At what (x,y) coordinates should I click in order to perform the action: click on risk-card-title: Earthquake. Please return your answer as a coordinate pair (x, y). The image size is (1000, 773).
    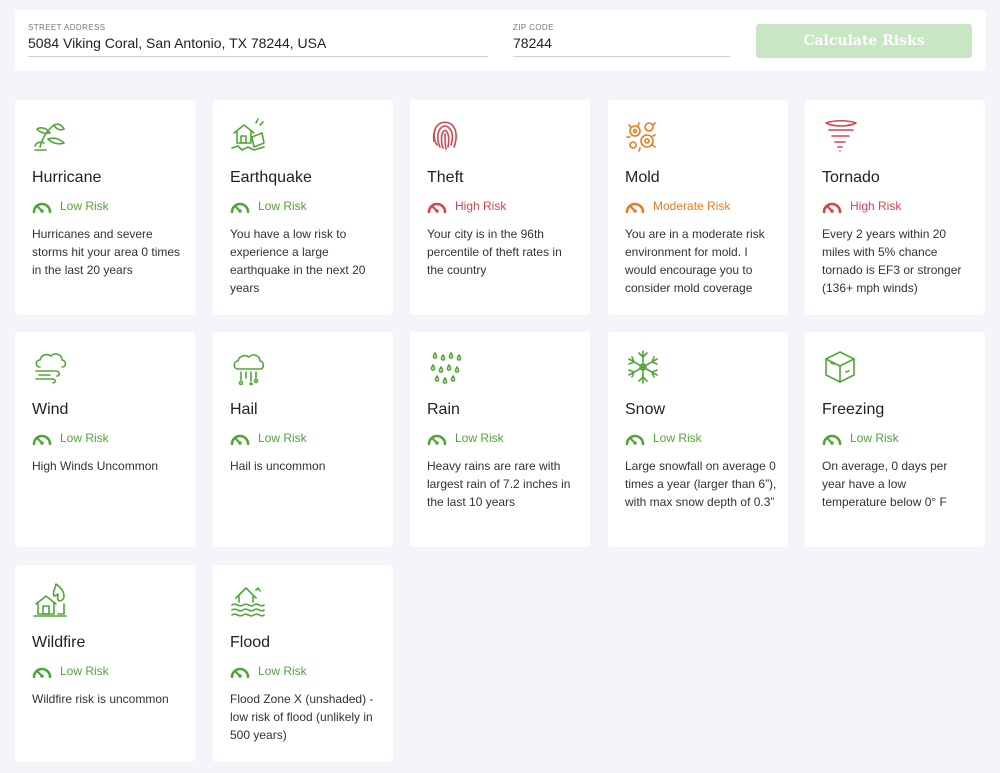
    Looking at the image, I should click on (271, 177).